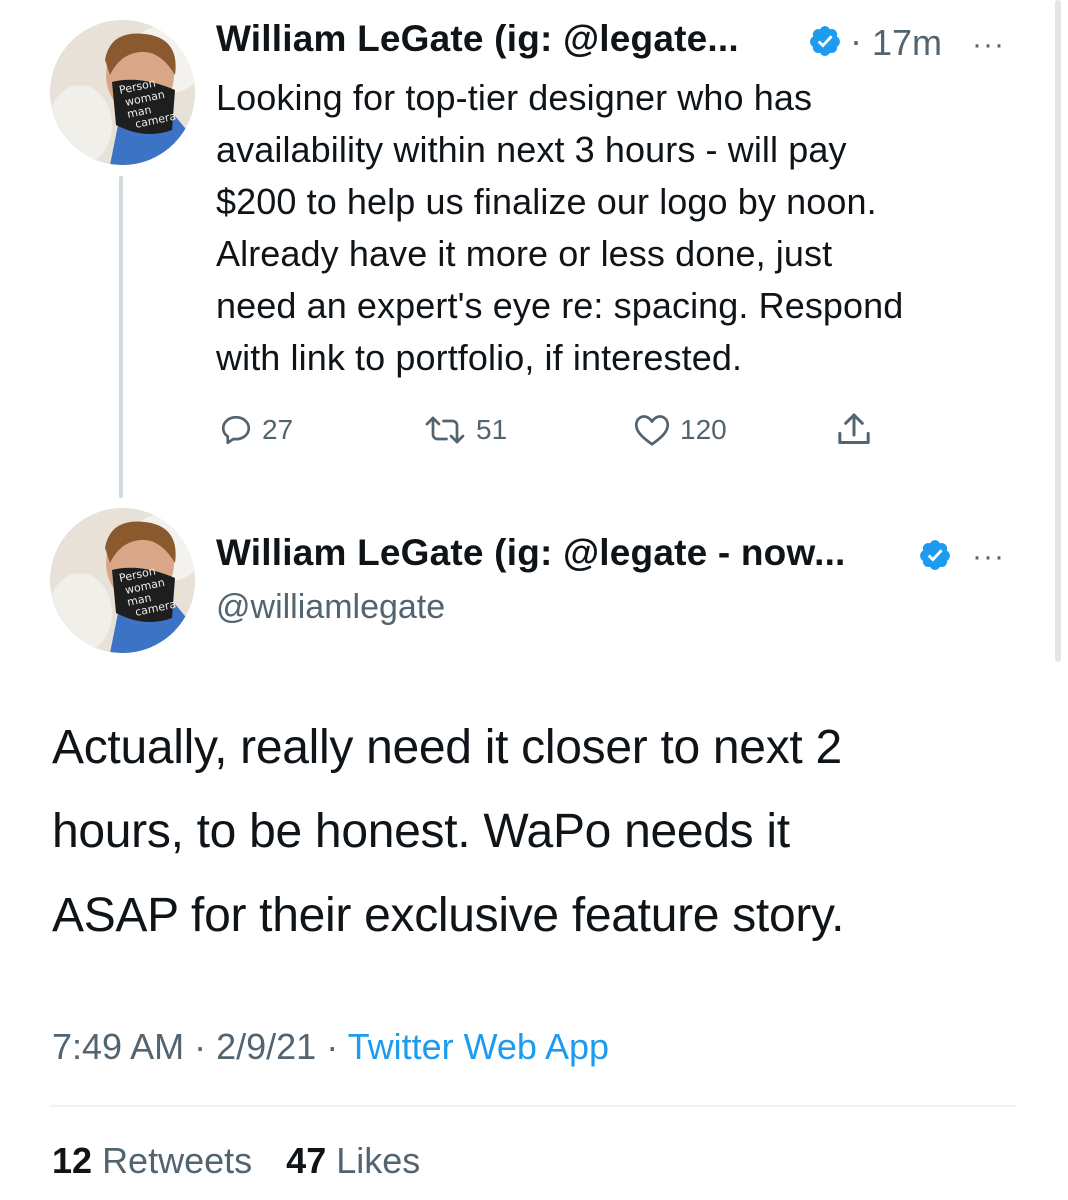  I want to click on tweet-stats: 12 Retweets 47 Likes, so click(236, 1161).